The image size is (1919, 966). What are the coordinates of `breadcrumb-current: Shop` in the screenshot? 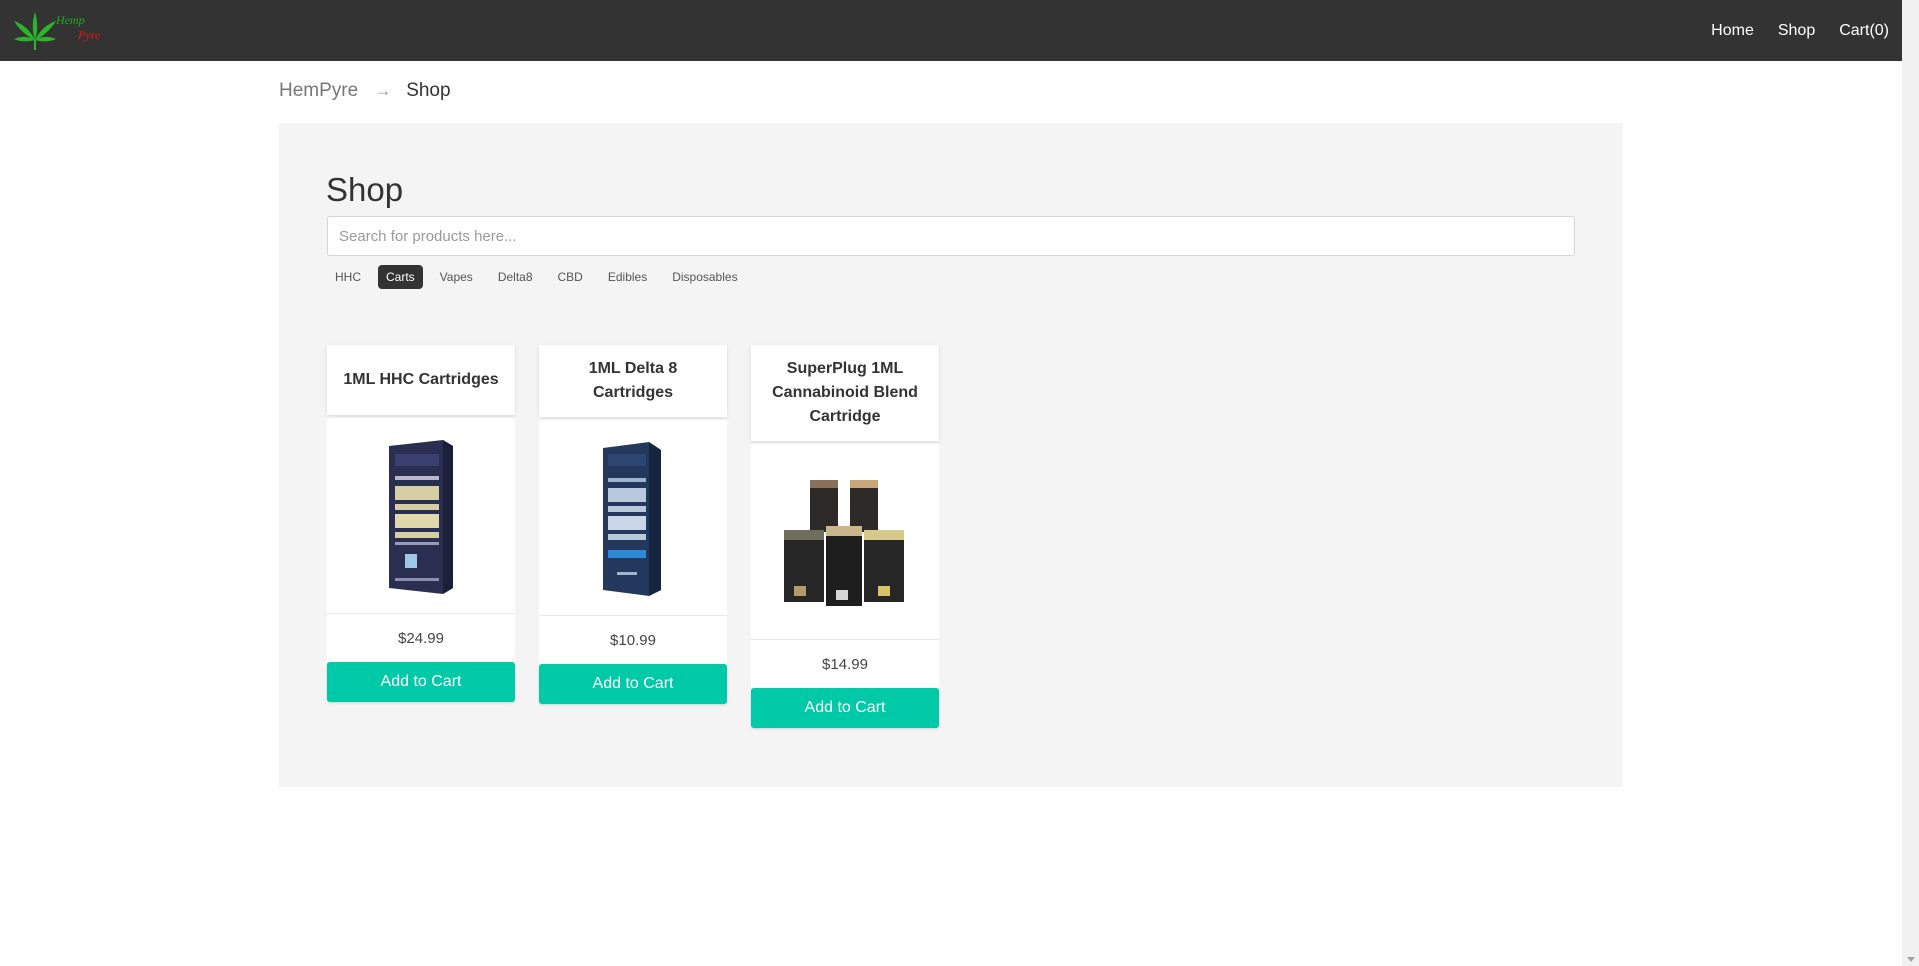 It's located at (428, 90).